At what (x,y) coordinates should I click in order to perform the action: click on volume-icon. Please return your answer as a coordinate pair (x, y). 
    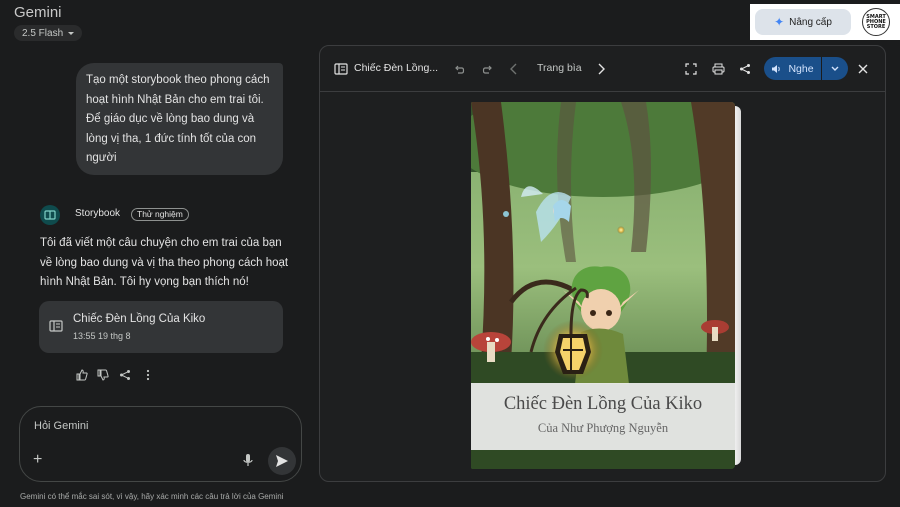
    Looking at the image, I should click on (776, 68).